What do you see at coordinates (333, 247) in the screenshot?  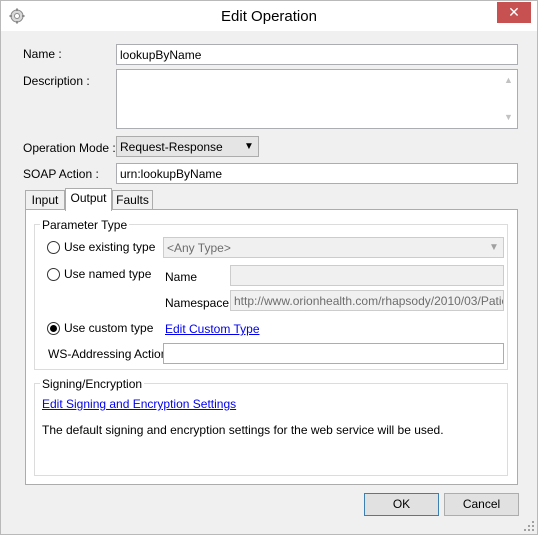 I see `existing-type-select: <Any Type> ▼` at bounding box center [333, 247].